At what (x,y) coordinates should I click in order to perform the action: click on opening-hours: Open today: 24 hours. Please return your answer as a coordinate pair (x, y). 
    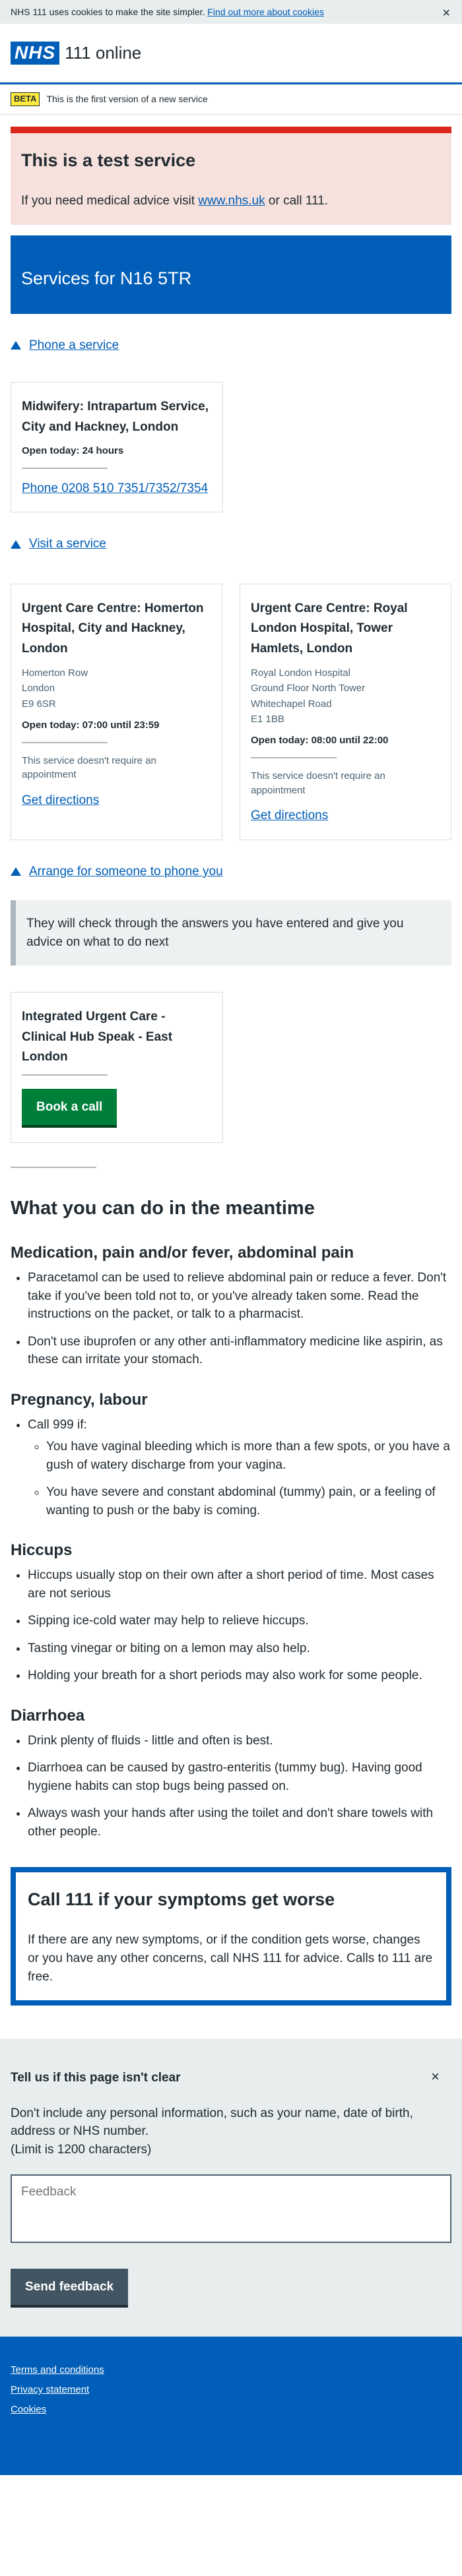
    Looking at the image, I should click on (73, 450).